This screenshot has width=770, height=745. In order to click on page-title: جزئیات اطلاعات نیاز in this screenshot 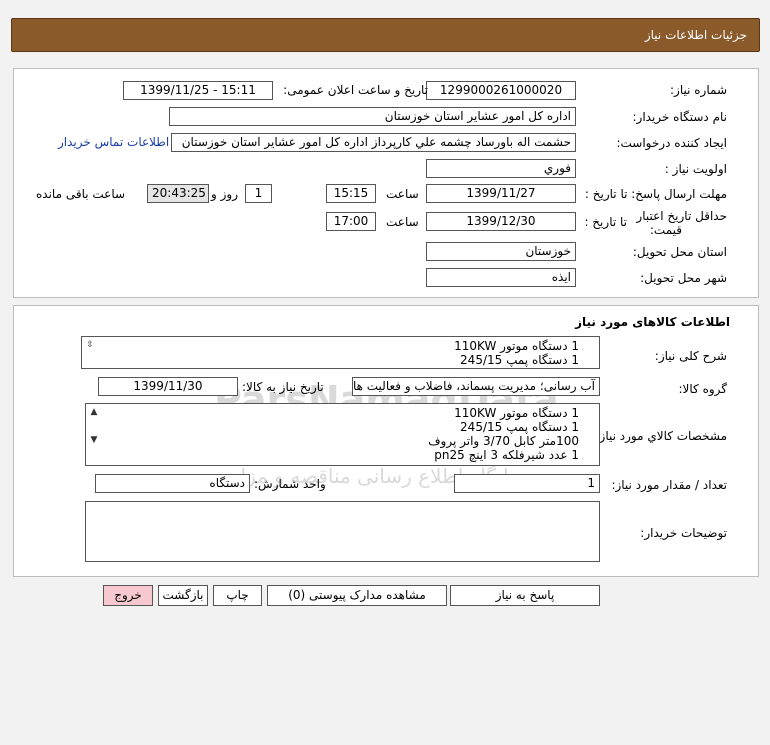, I will do `click(695, 35)`.